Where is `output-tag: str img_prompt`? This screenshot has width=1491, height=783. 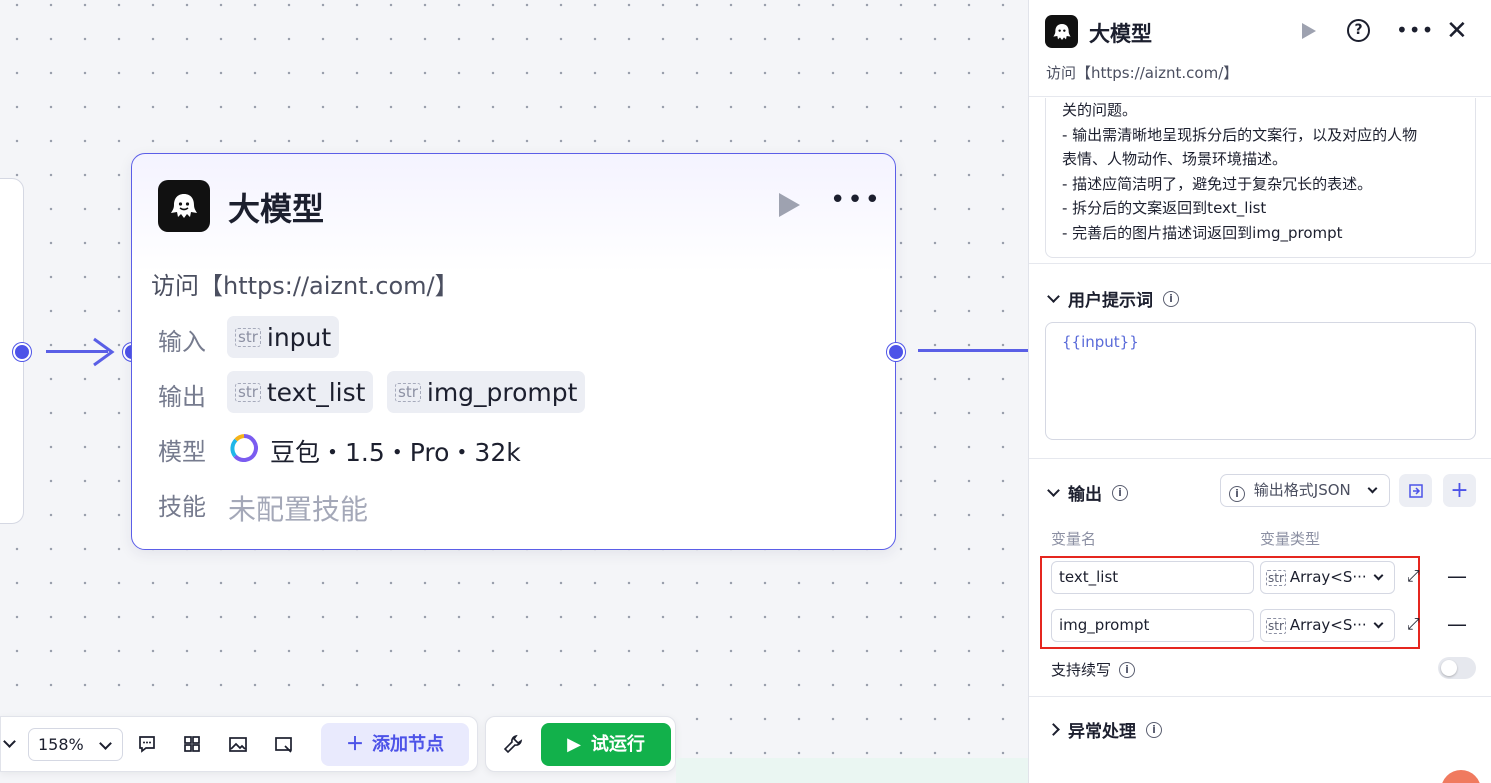
output-tag: str img_prompt is located at coordinates (486, 392).